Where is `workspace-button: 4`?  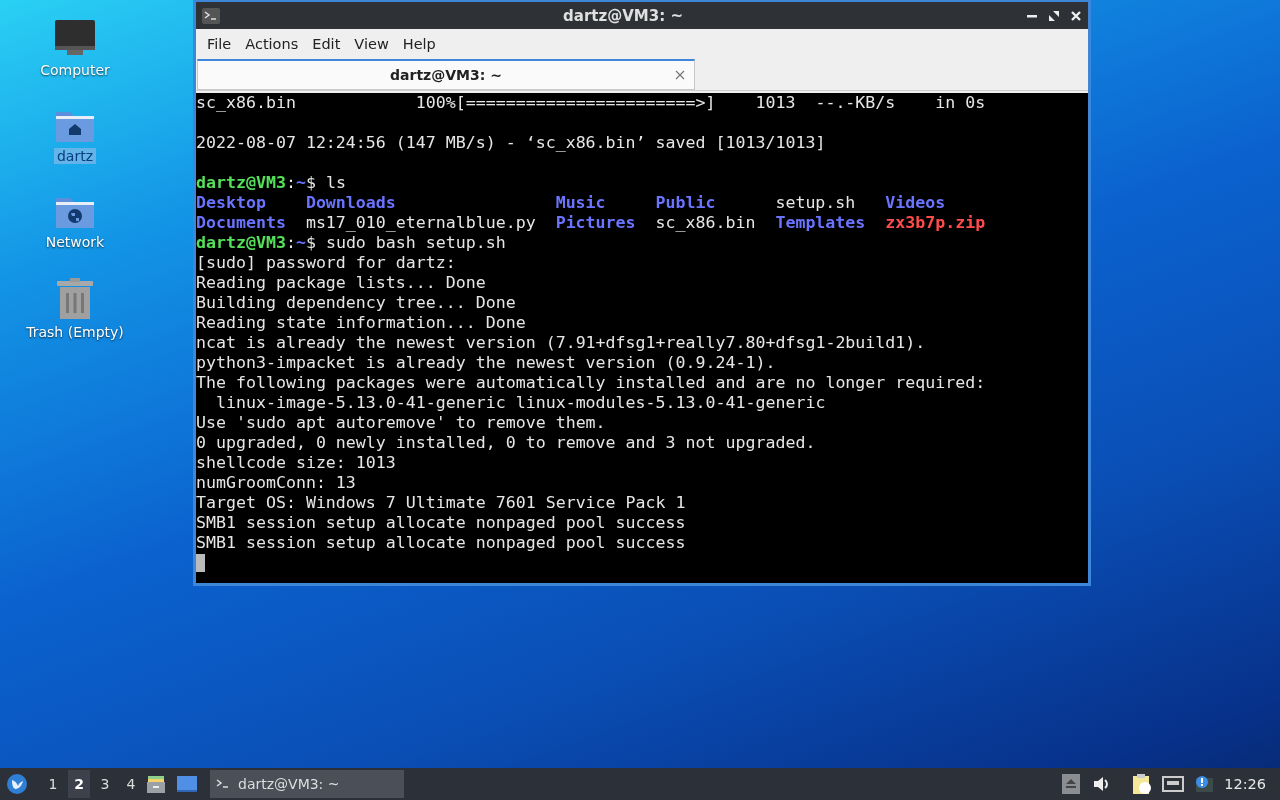
workspace-button: 4 is located at coordinates (131, 784).